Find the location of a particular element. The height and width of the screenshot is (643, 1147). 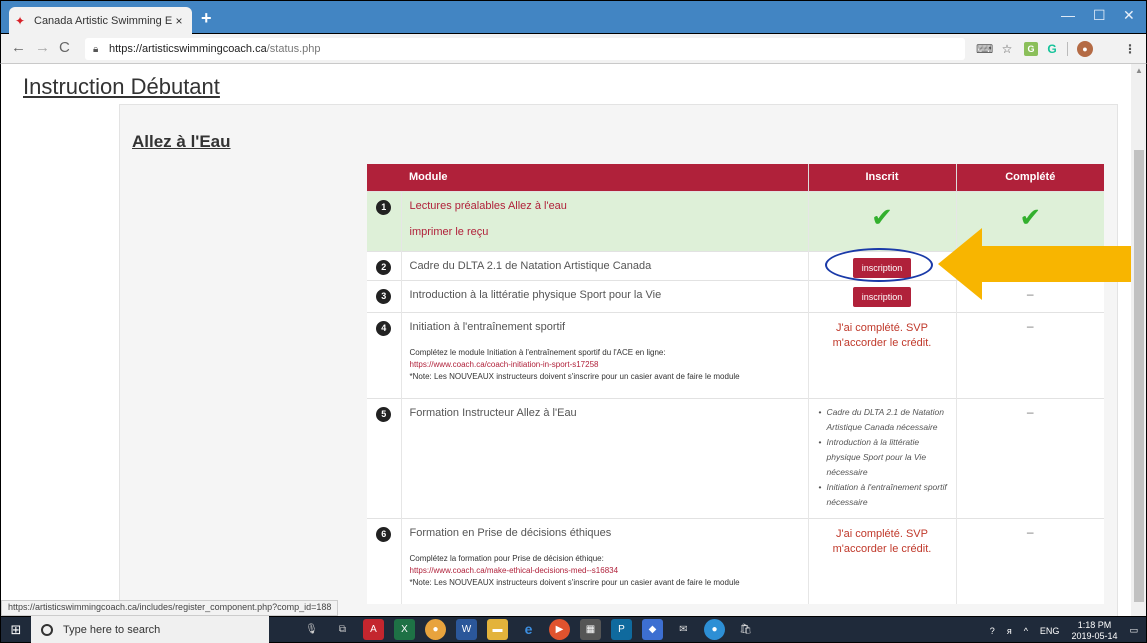

minimize-icon: — is located at coordinates (1068, 15).